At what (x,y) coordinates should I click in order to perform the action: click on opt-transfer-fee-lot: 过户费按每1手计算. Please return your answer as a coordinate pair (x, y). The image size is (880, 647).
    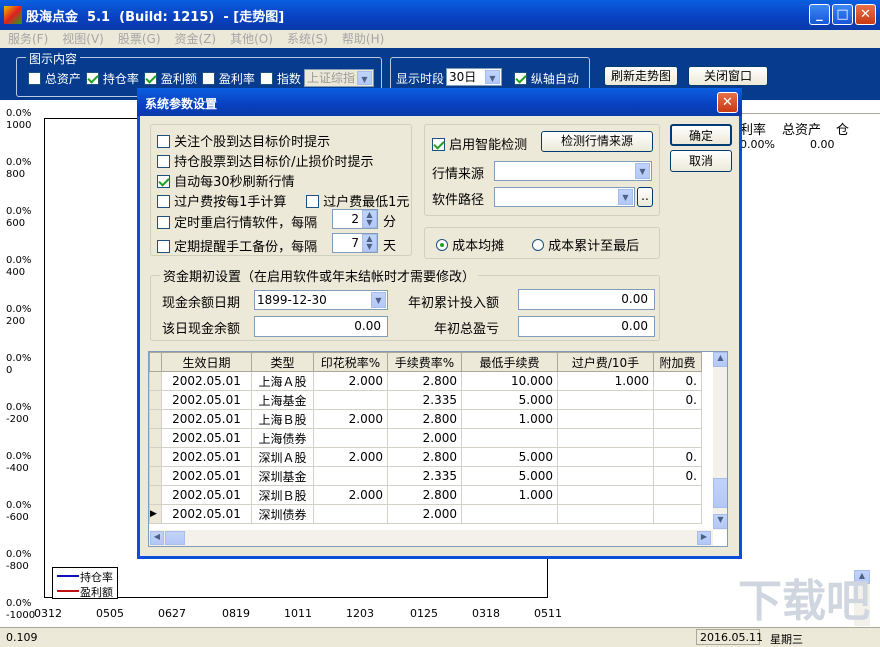
    Looking at the image, I should click on (221, 200).